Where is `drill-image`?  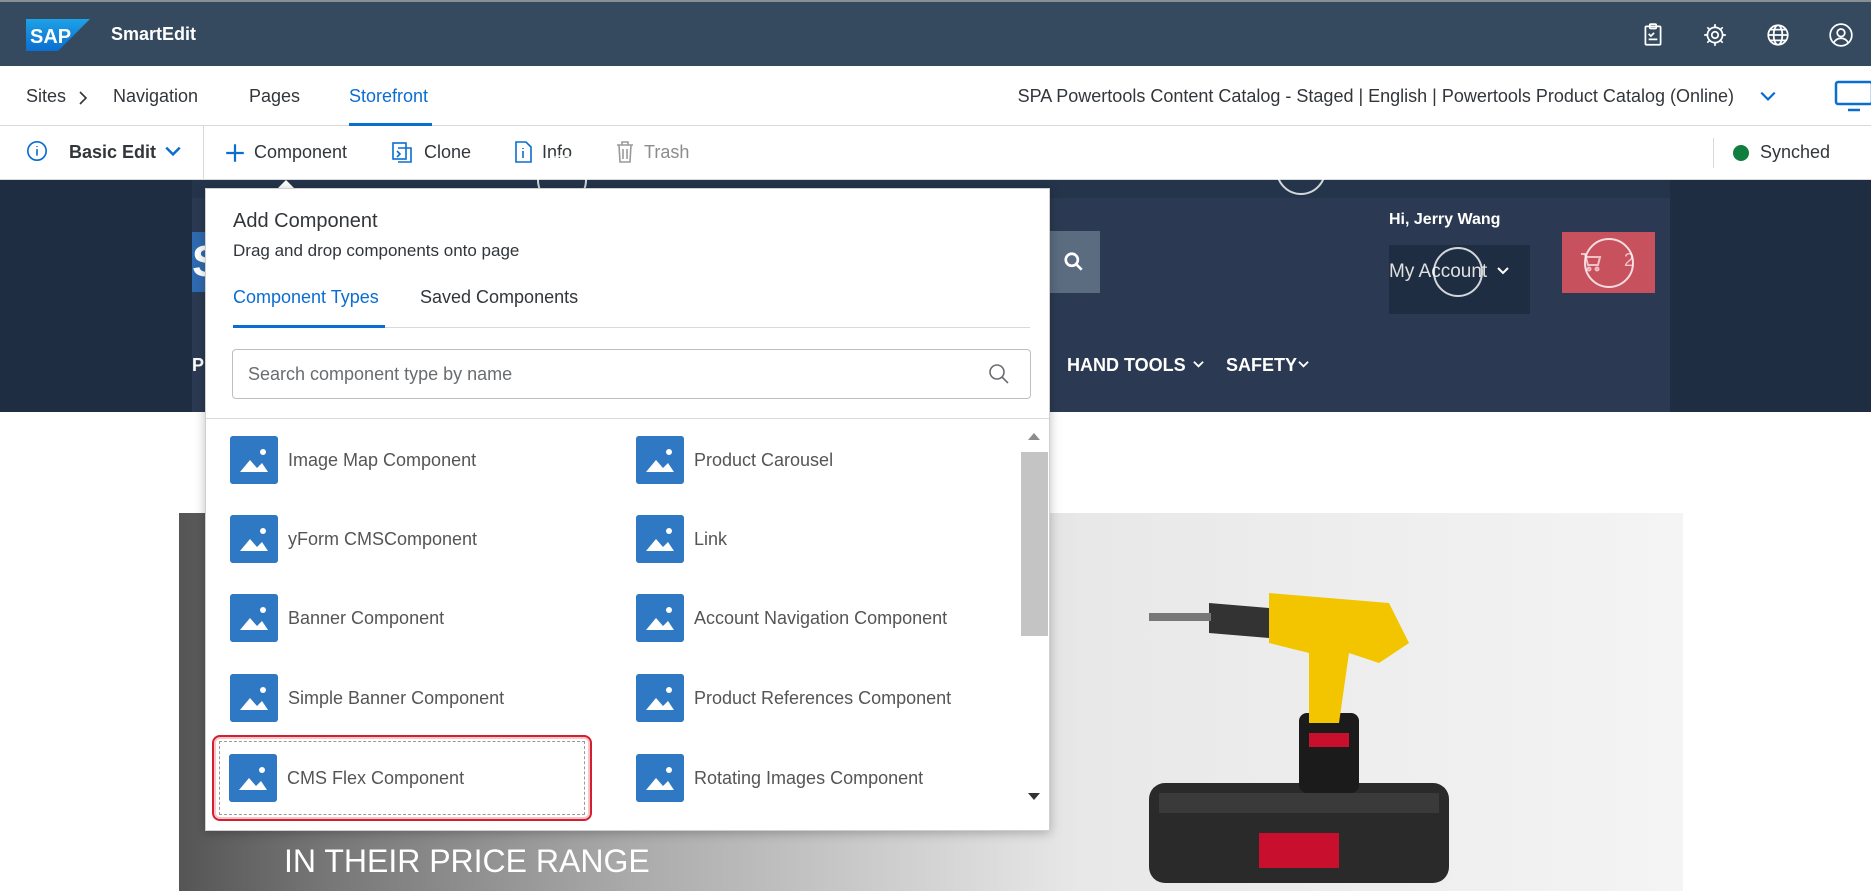 drill-image is located at coordinates (1299, 738).